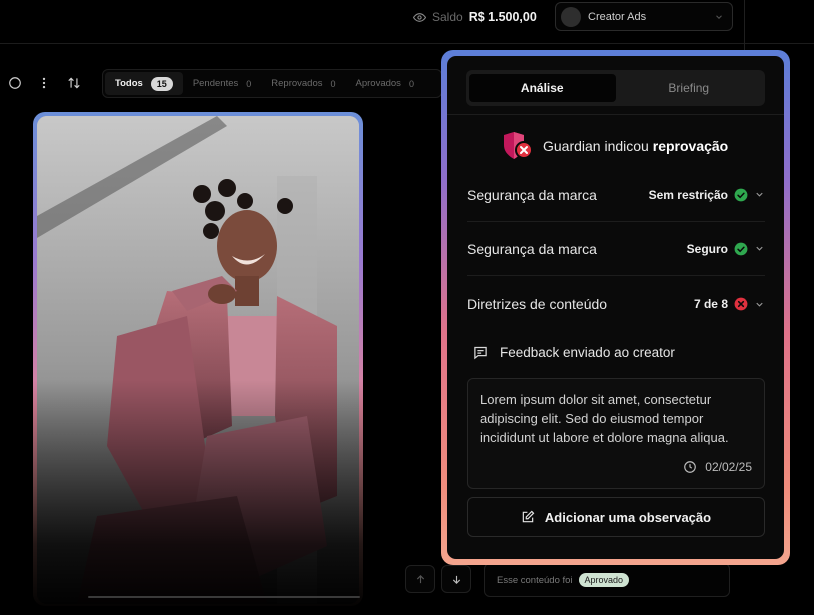 The width and height of the screenshot is (814, 615). Describe the element at coordinates (144, 83) in the screenshot. I see `filter-todos: Todos 15` at that location.